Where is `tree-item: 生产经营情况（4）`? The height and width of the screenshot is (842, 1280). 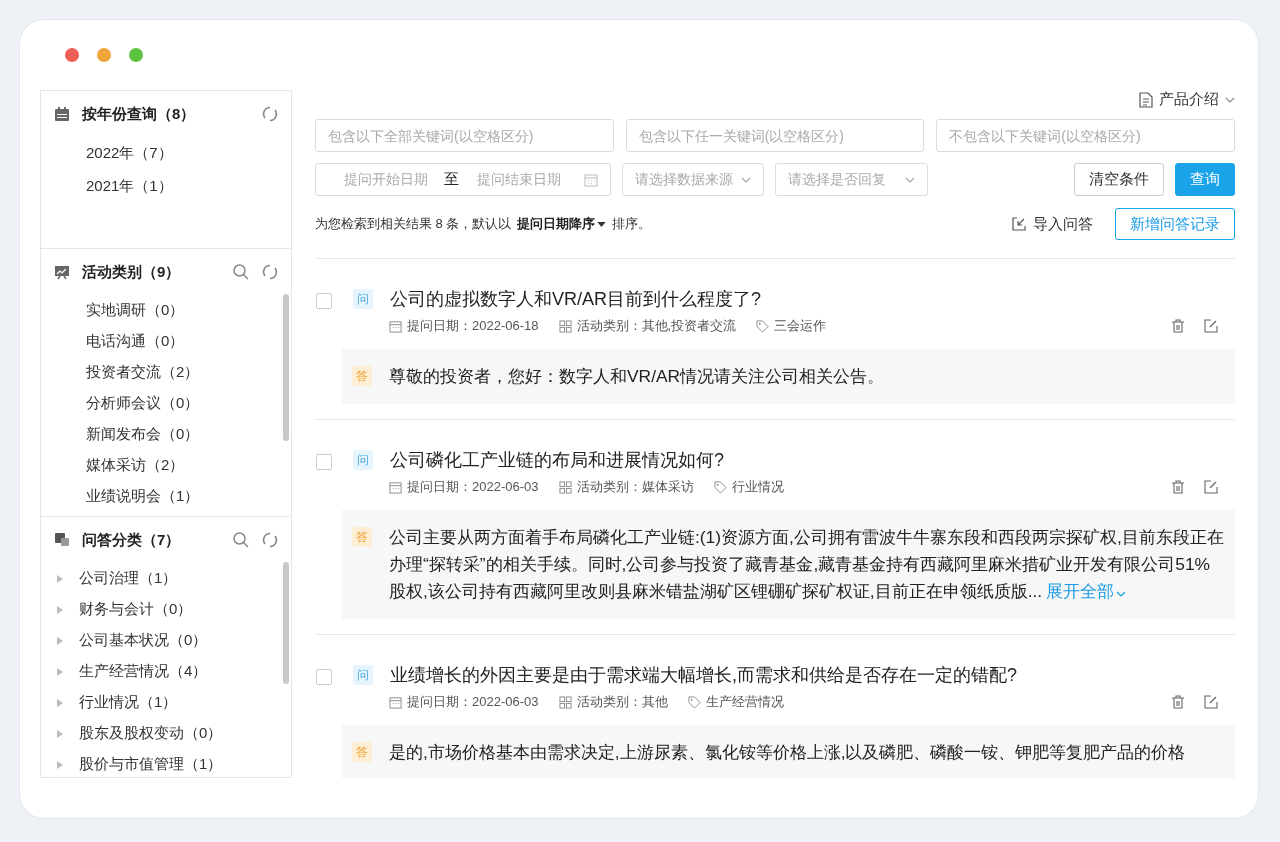
tree-item: 生产经营情况（4） is located at coordinates (174, 671).